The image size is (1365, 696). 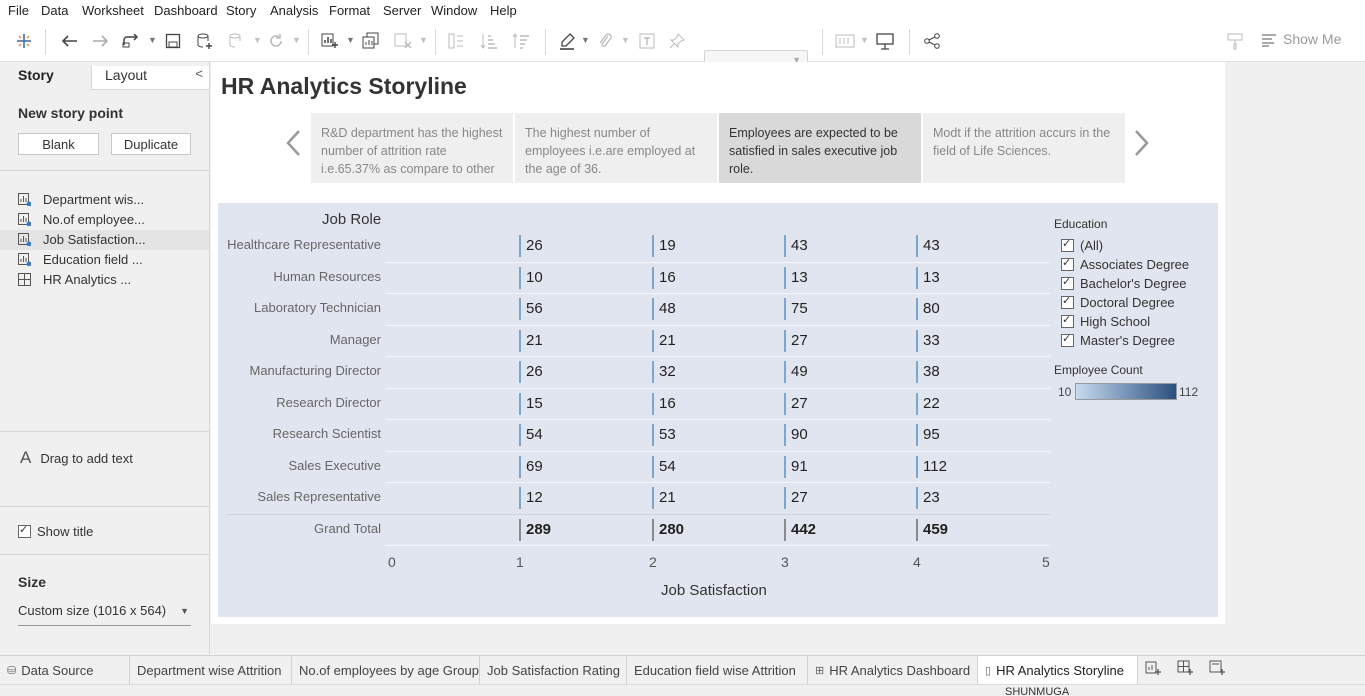 I want to click on sort-ascending-icon, so click(x=489, y=41).